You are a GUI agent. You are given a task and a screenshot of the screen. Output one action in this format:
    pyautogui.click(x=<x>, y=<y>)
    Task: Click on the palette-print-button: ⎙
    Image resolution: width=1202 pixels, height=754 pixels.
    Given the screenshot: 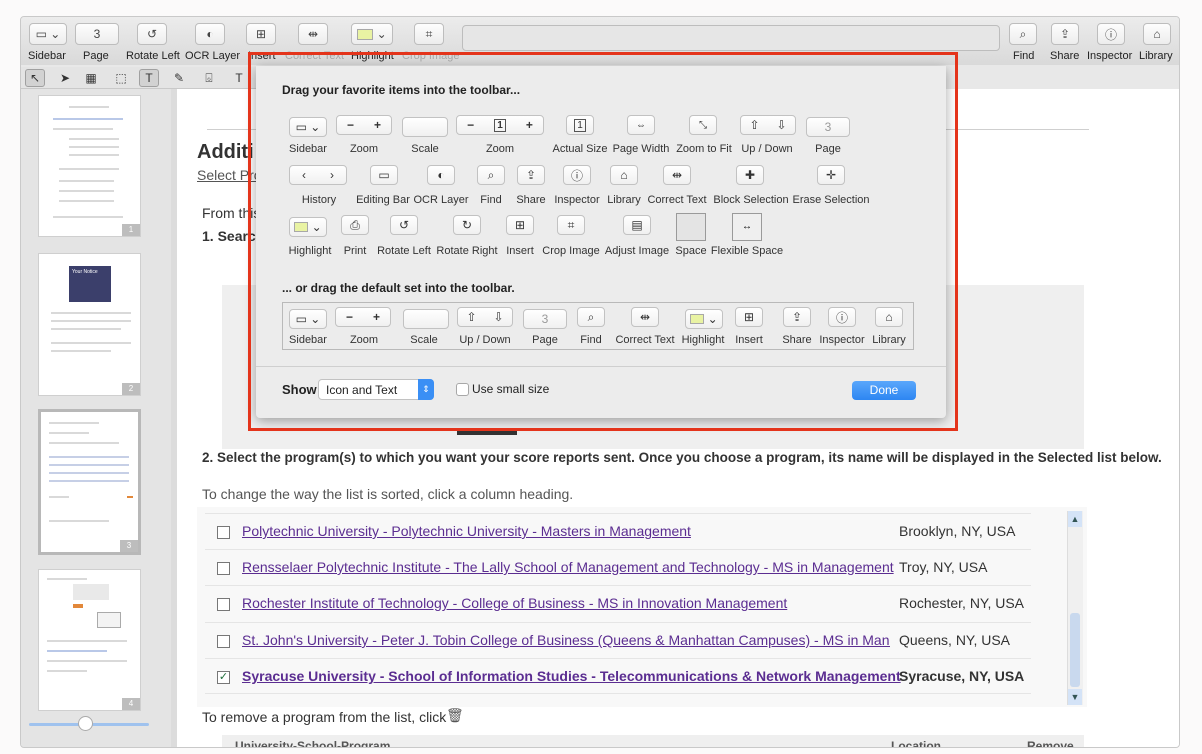 What is the action you would take?
    pyautogui.click(x=355, y=225)
    